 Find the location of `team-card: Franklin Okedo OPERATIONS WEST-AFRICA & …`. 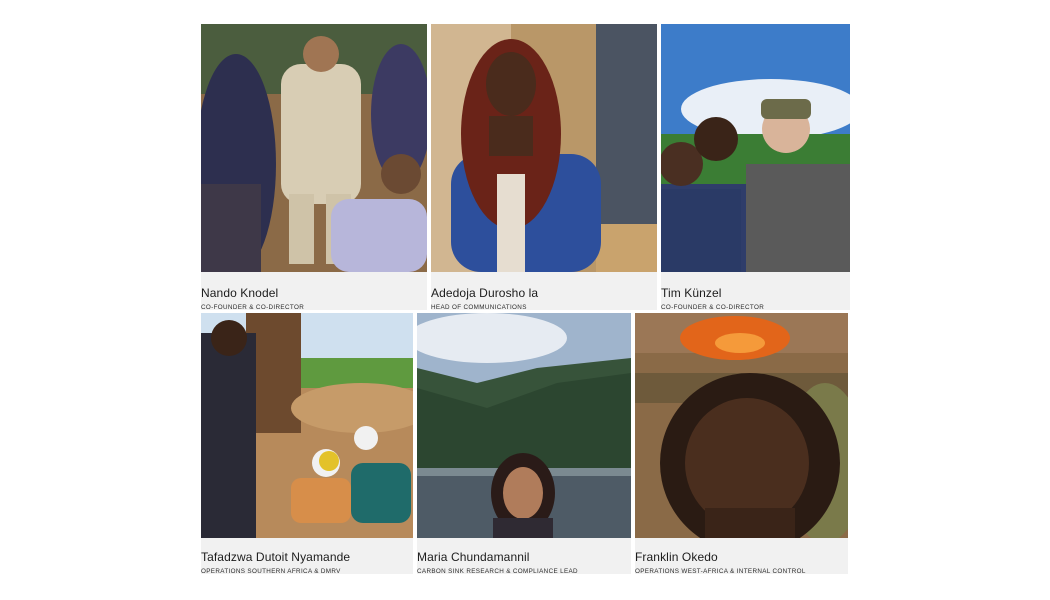

team-card: Franklin Okedo OPERATIONS WEST-AFRICA & … is located at coordinates (741, 443).